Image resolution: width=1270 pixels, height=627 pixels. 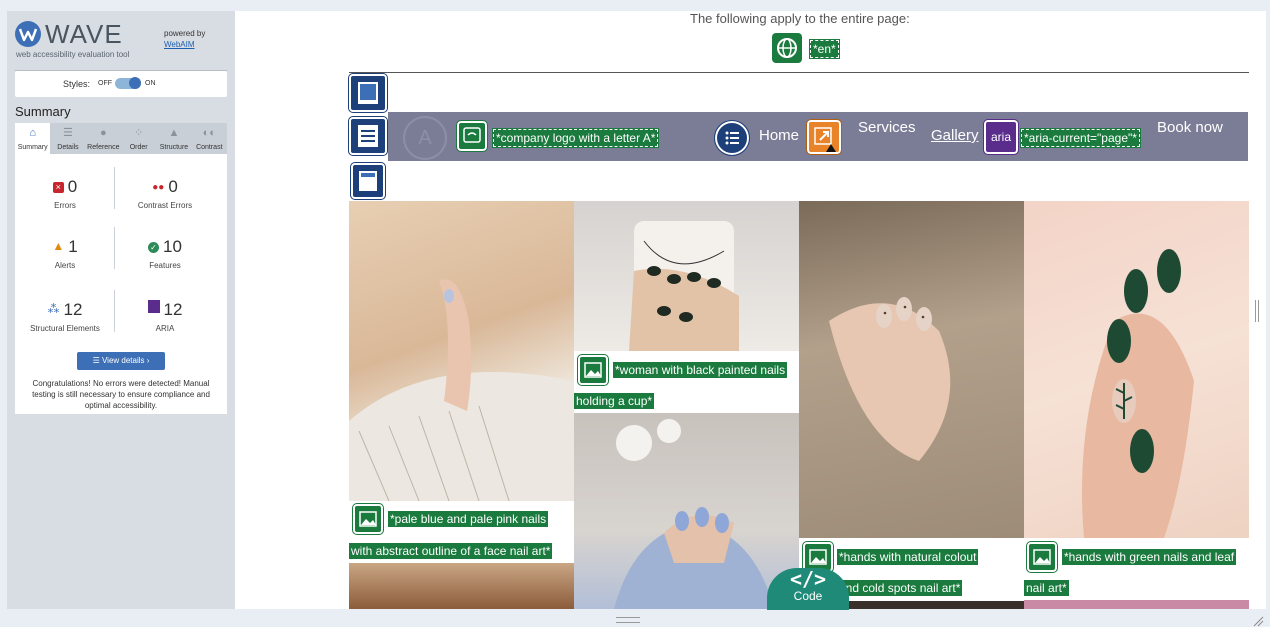 I want to click on aria-icon, so click(x=153, y=306).